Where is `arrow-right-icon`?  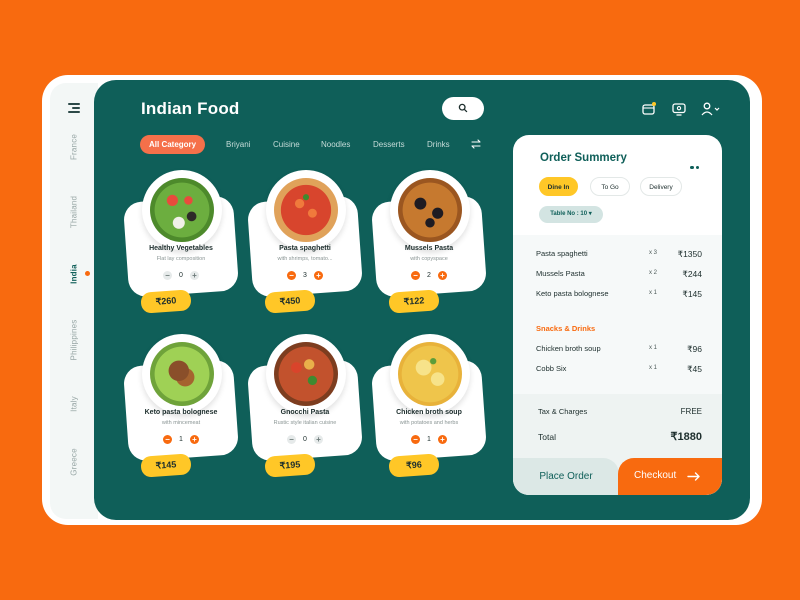 arrow-right-icon is located at coordinates (693, 476).